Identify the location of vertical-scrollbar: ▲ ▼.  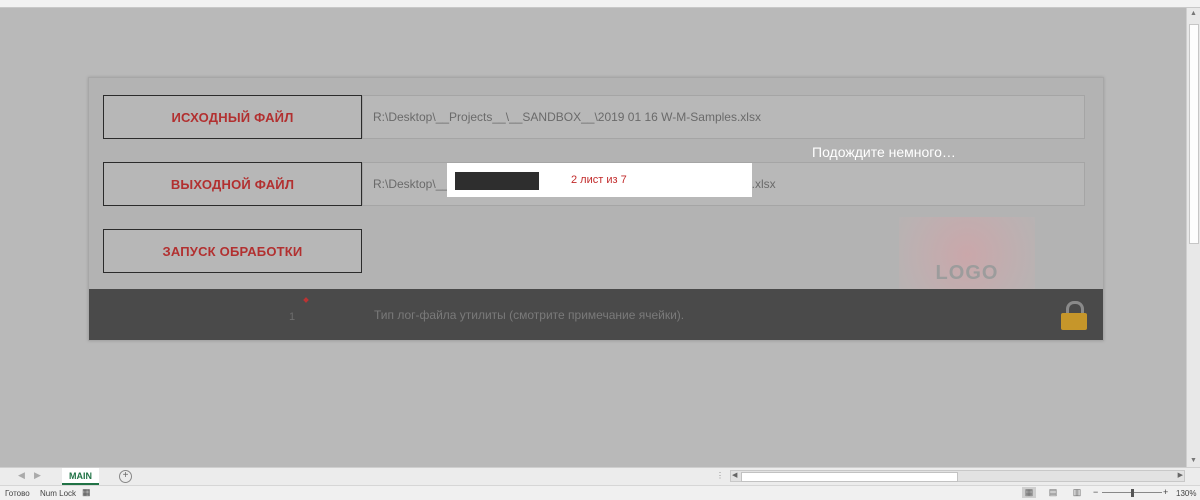
(1193, 237).